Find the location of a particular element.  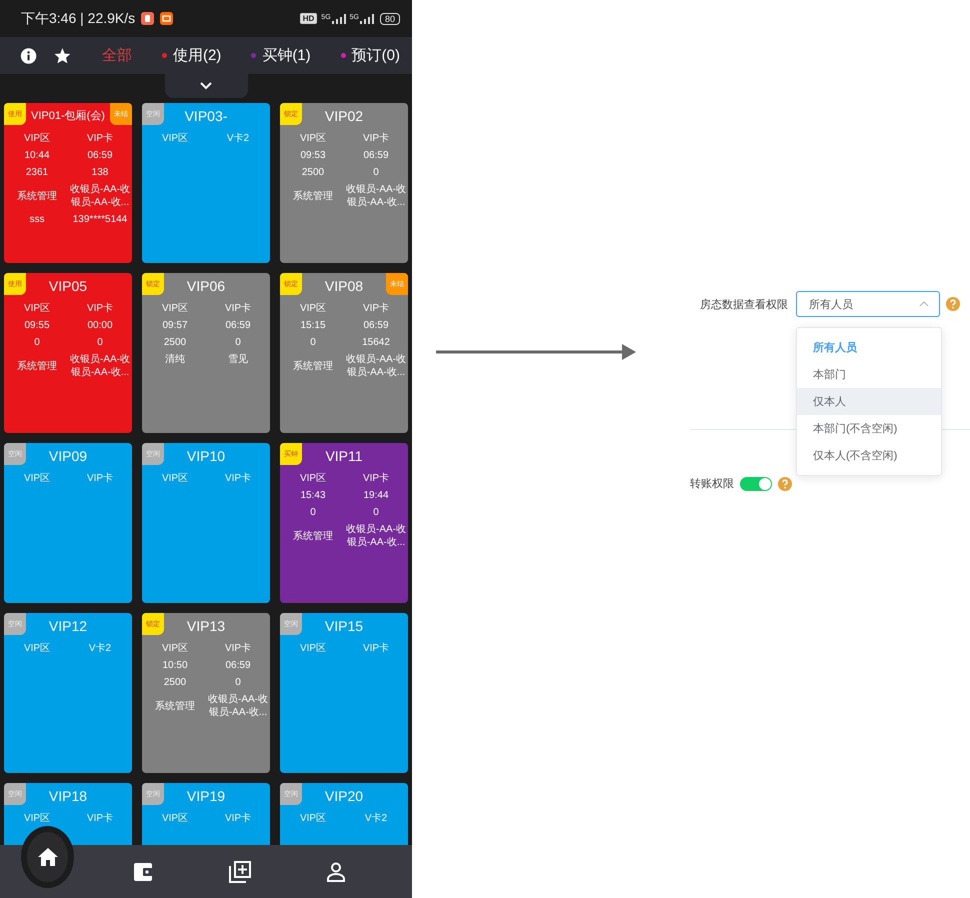

hd-indicator: HD is located at coordinates (309, 18).